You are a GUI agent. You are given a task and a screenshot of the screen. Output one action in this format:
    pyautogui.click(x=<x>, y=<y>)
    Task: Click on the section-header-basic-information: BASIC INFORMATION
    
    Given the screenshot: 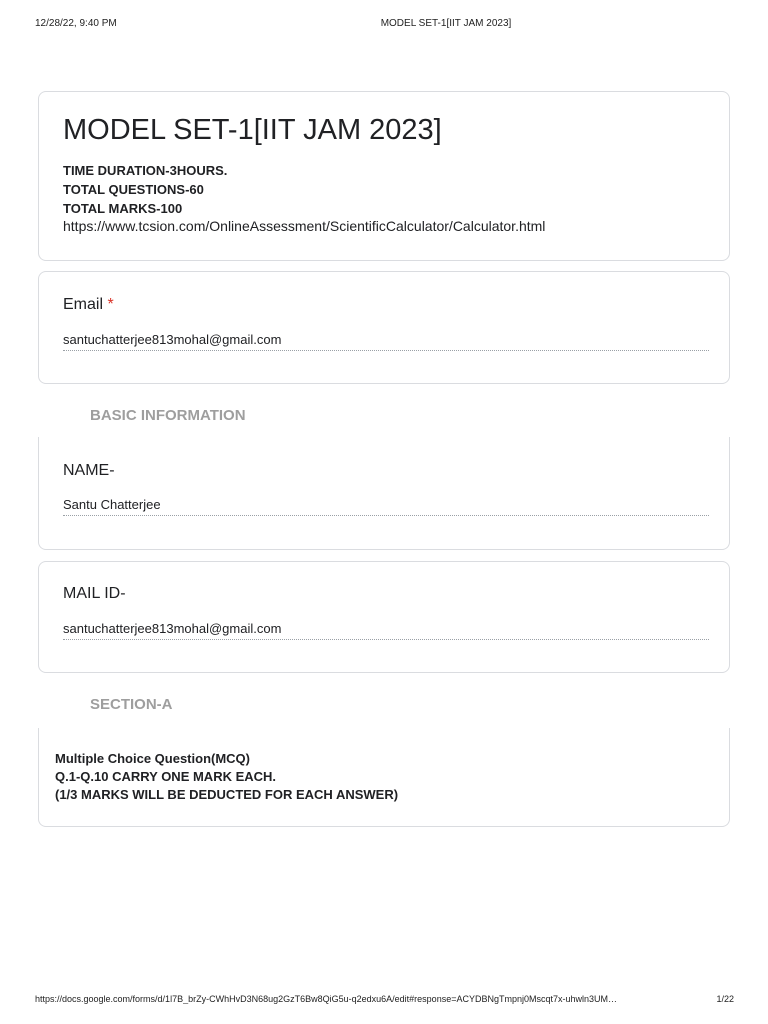 What is the action you would take?
    pyautogui.click(x=168, y=415)
    